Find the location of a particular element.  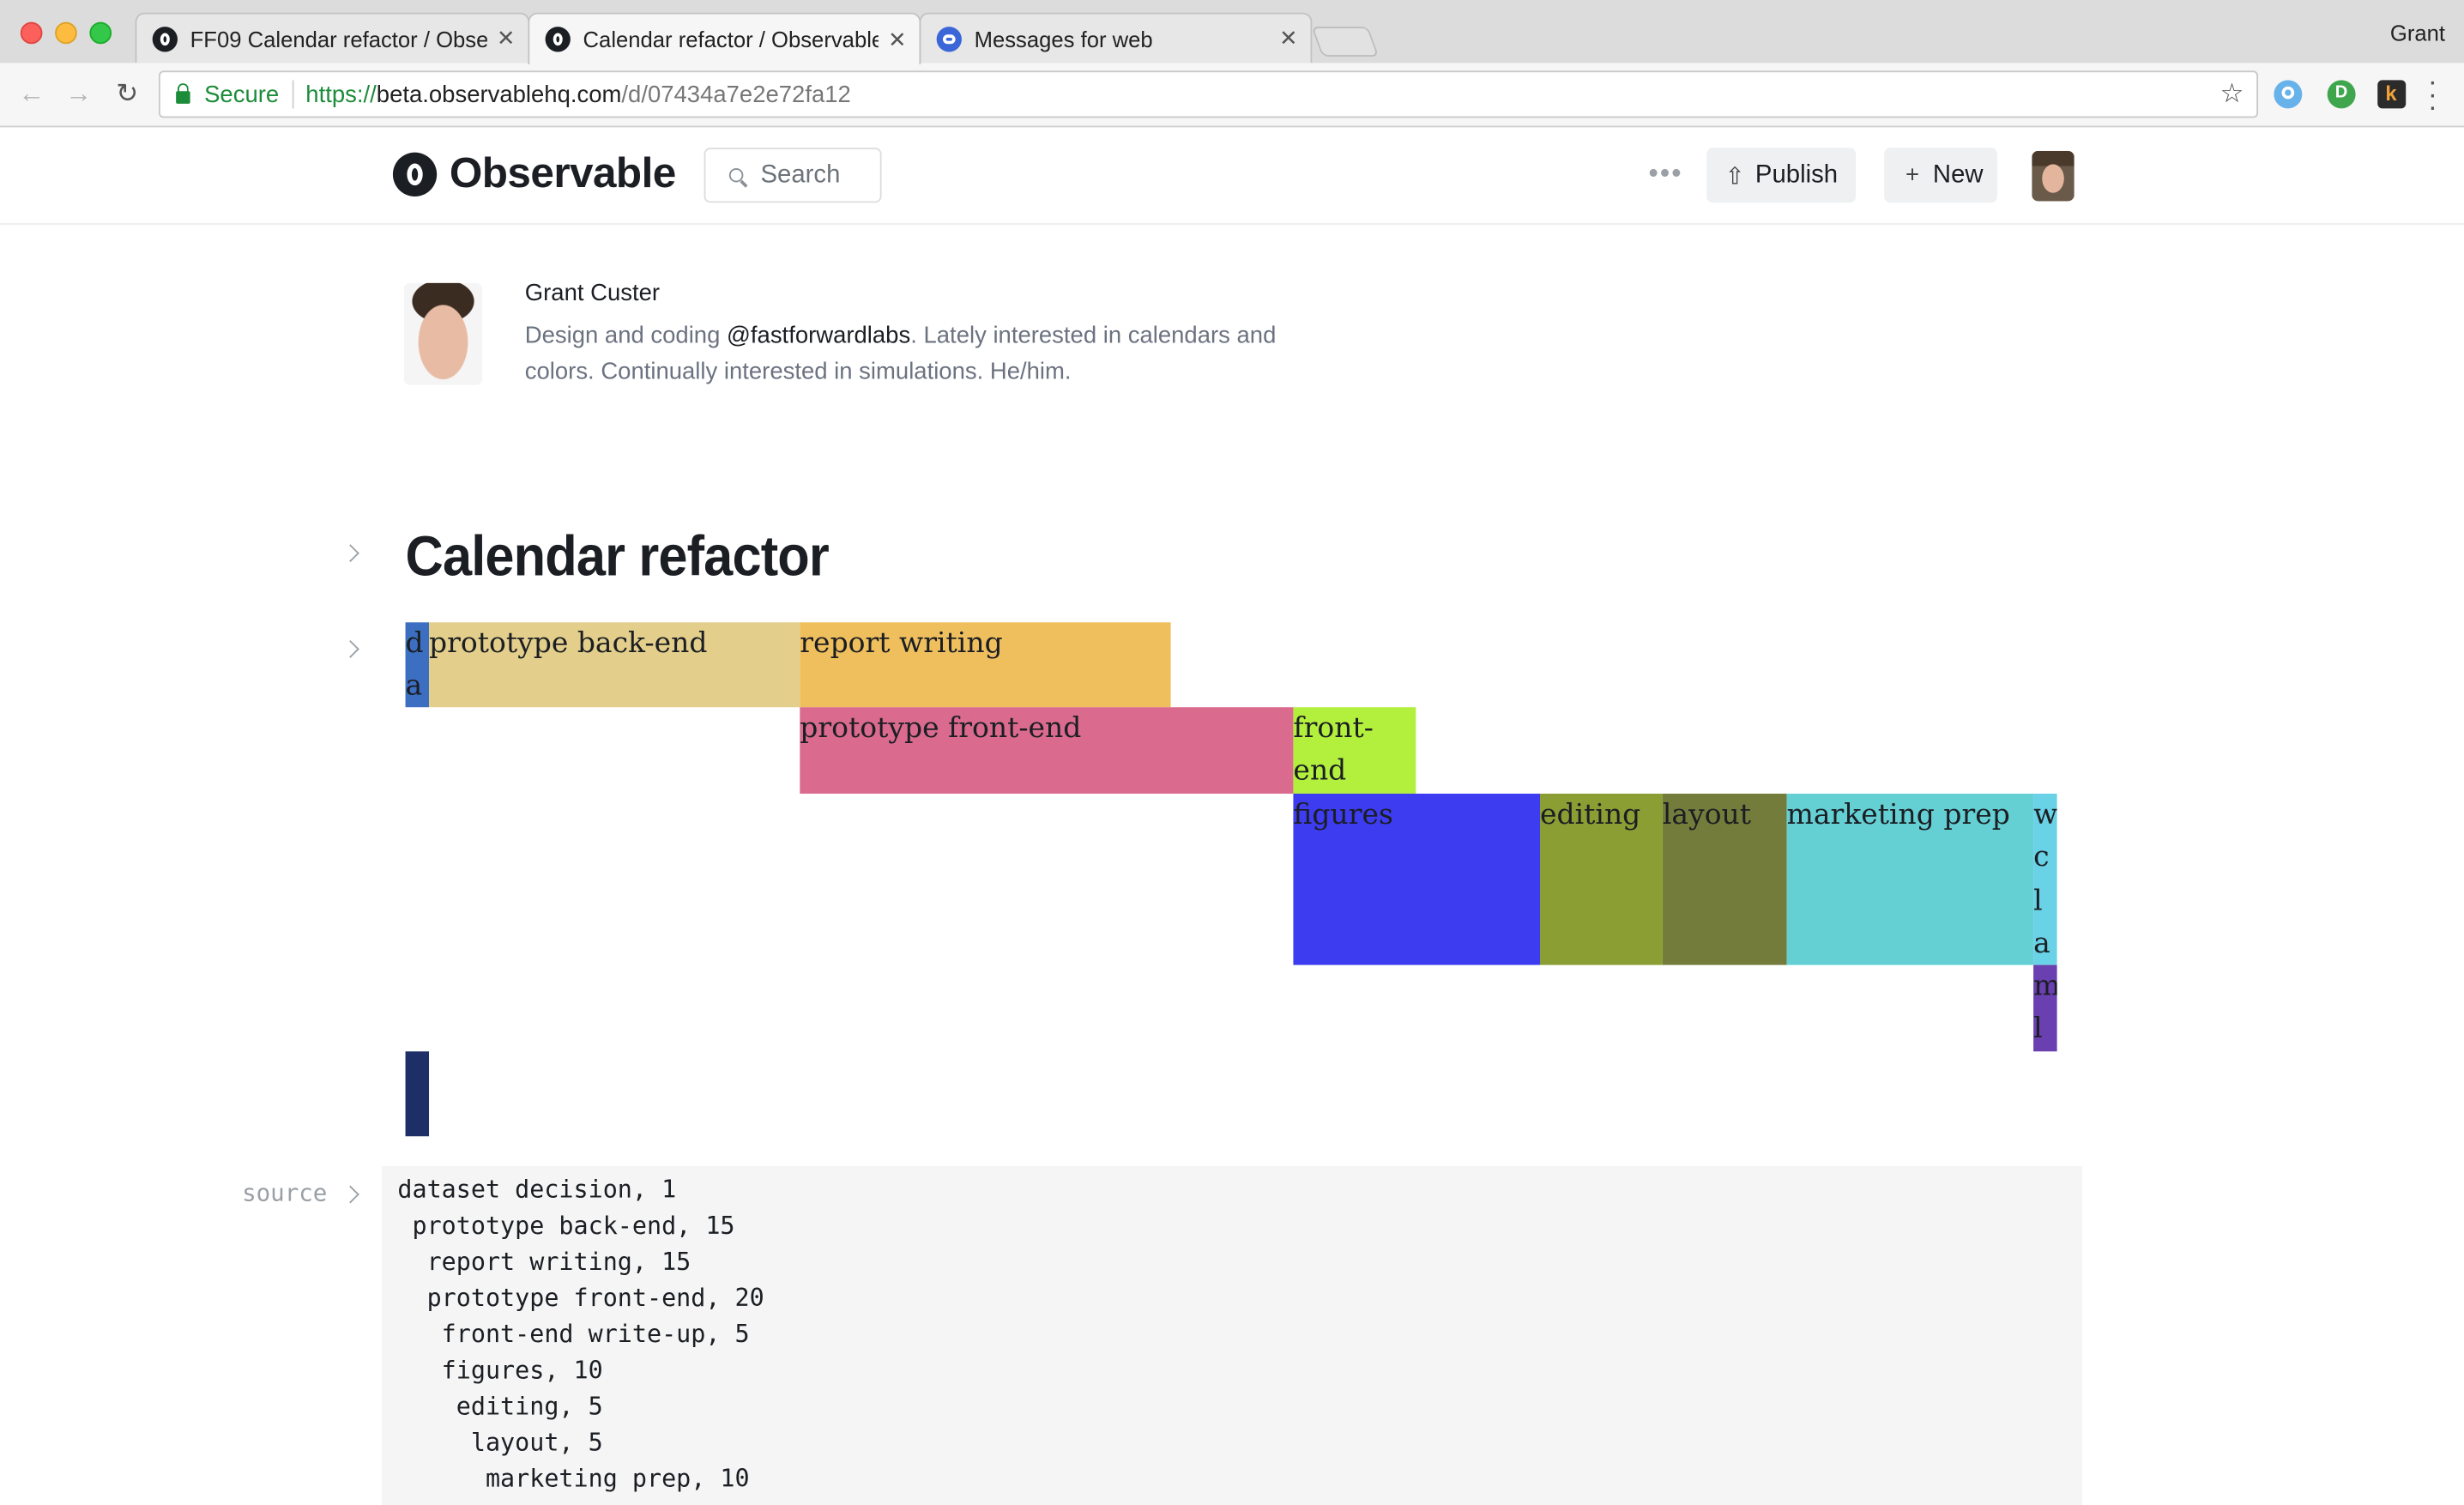

zoom-window-button is located at coordinates (100, 33).